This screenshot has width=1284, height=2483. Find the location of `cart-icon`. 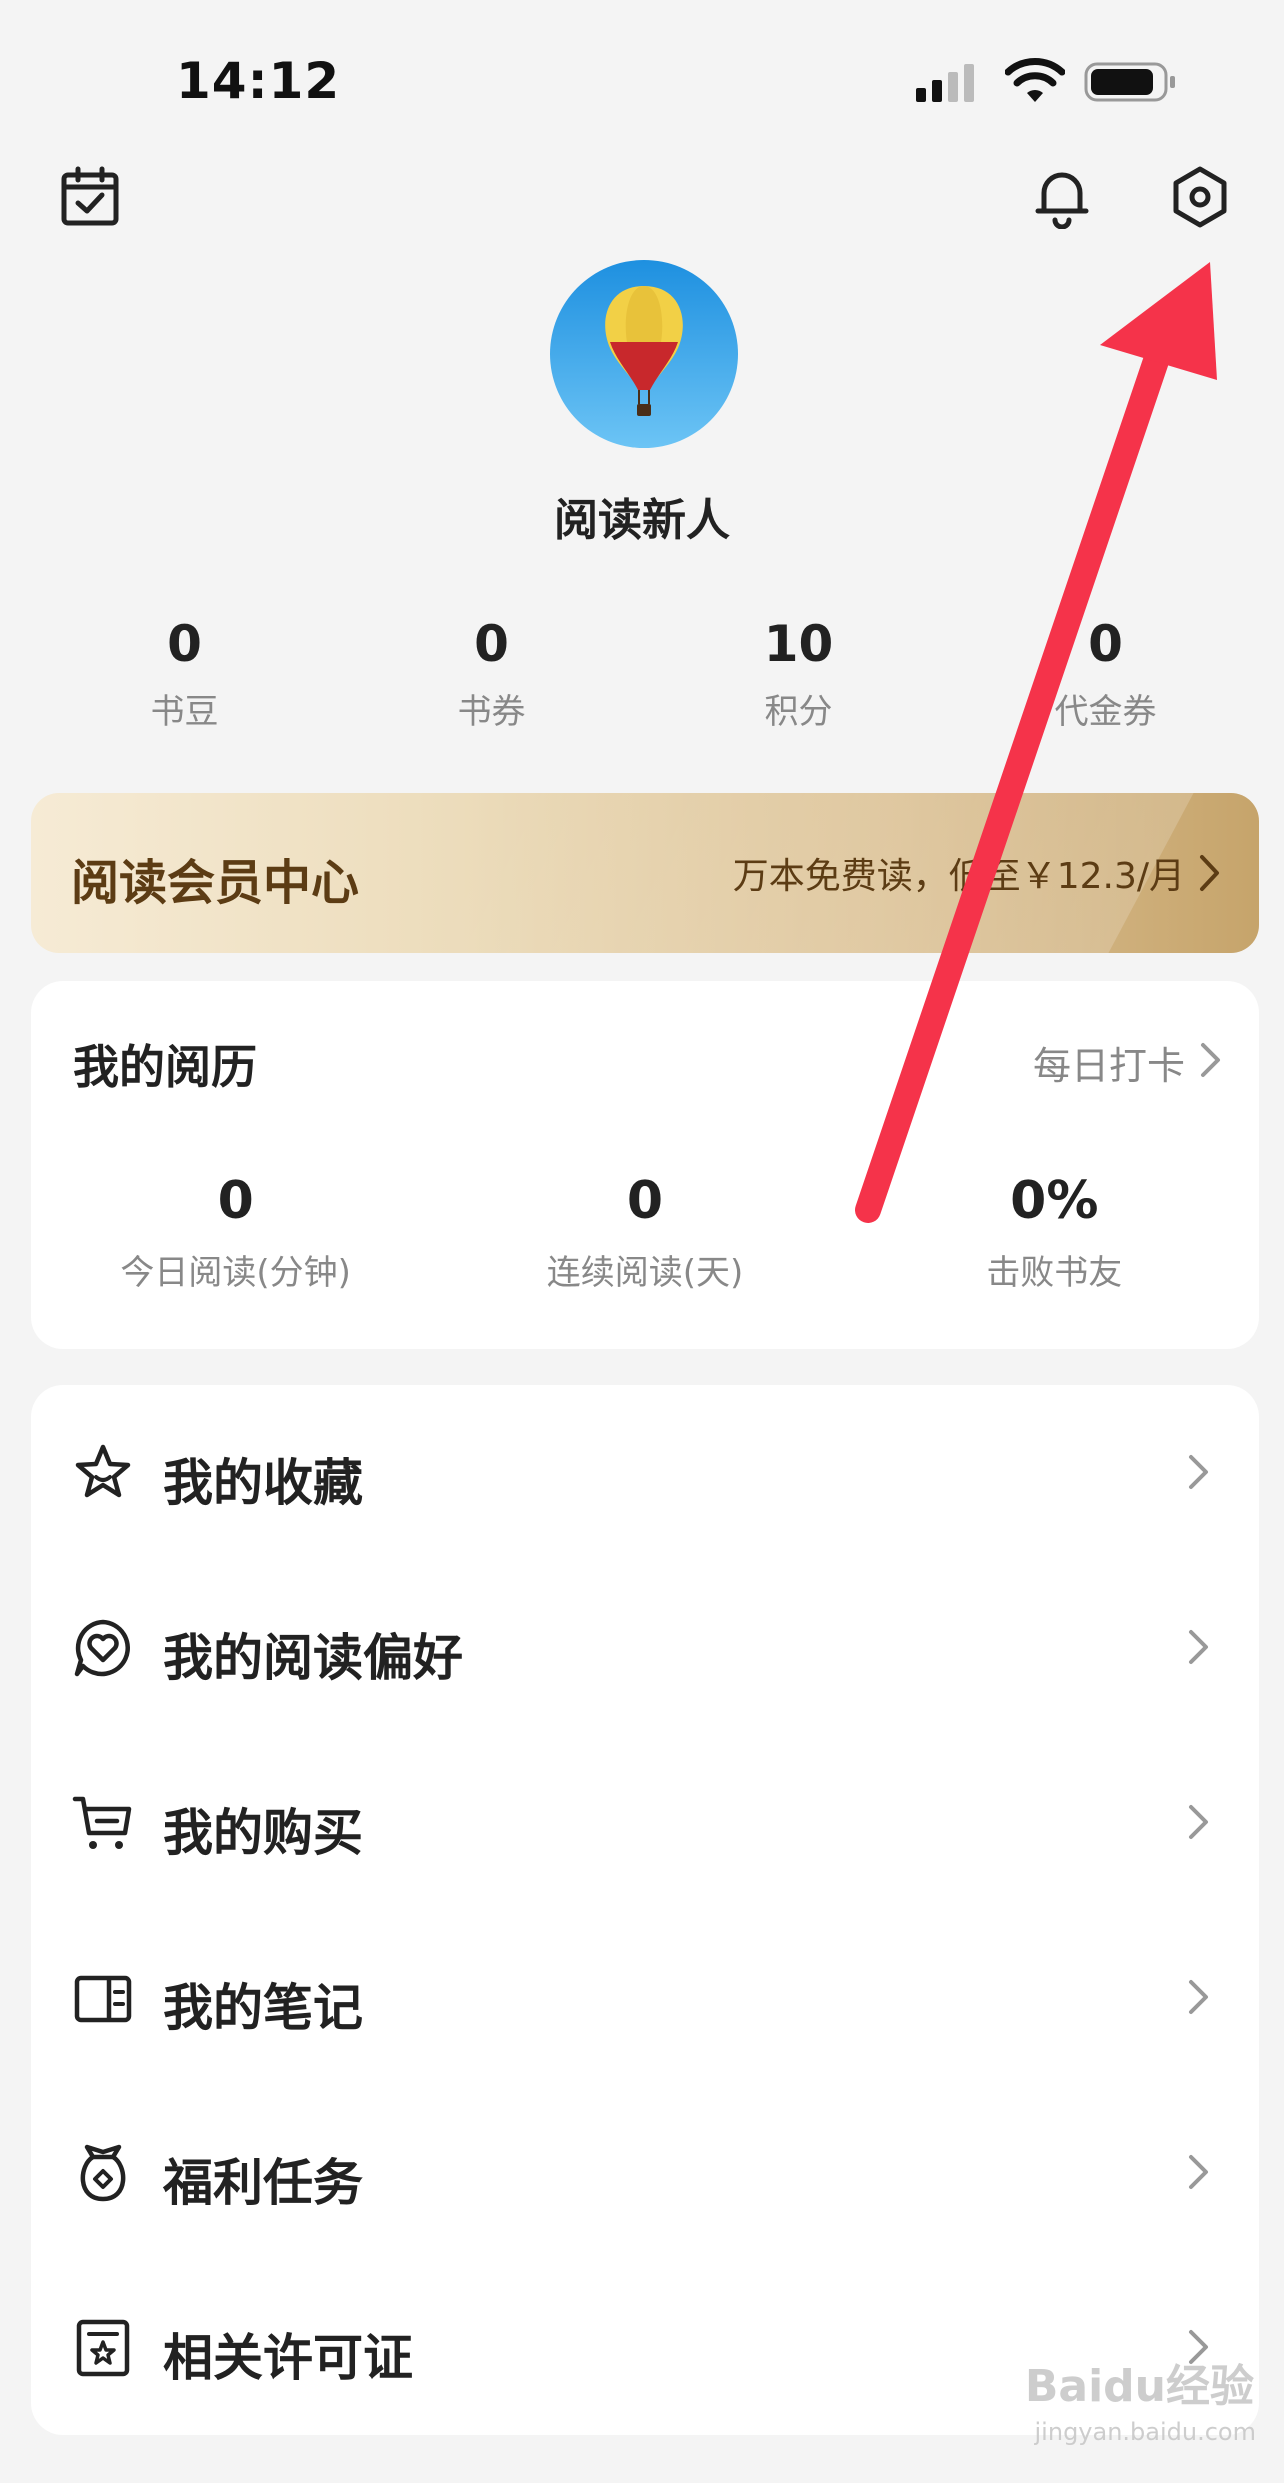

cart-icon is located at coordinates (102, 1822).